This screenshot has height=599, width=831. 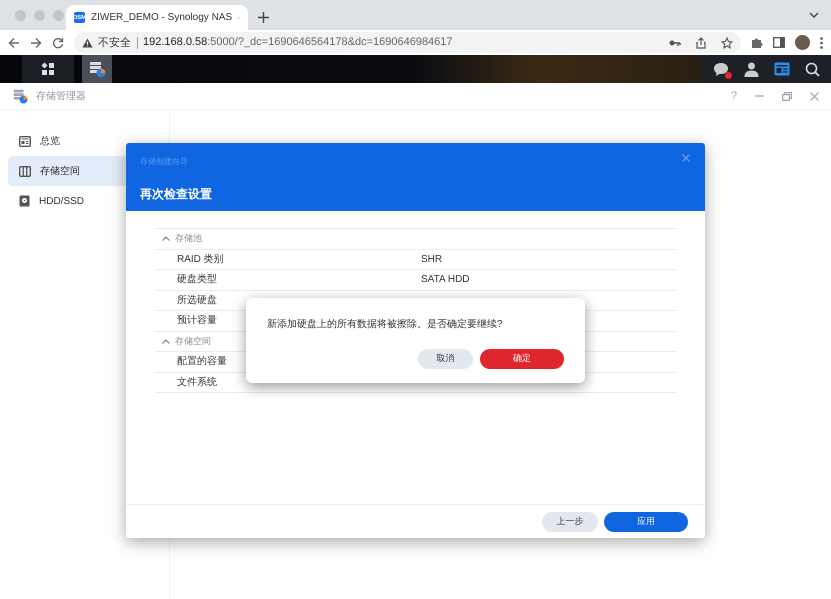 What do you see at coordinates (812, 69) in the screenshot?
I see `search-icon` at bounding box center [812, 69].